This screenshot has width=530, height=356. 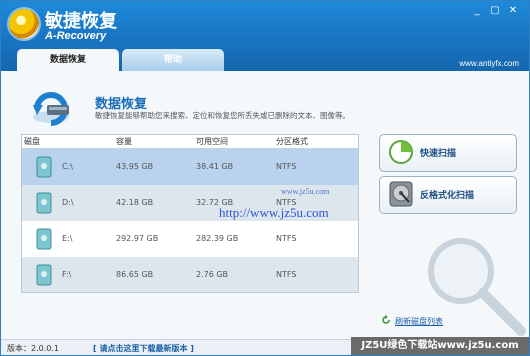 What do you see at coordinates (222, 115) in the screenshot?
I see `page-description: 敏捷恢复能够帮助您来搜索、定位和恢复您所丢失或已删除的文本、图像等。` at bounding box center [222, 115].